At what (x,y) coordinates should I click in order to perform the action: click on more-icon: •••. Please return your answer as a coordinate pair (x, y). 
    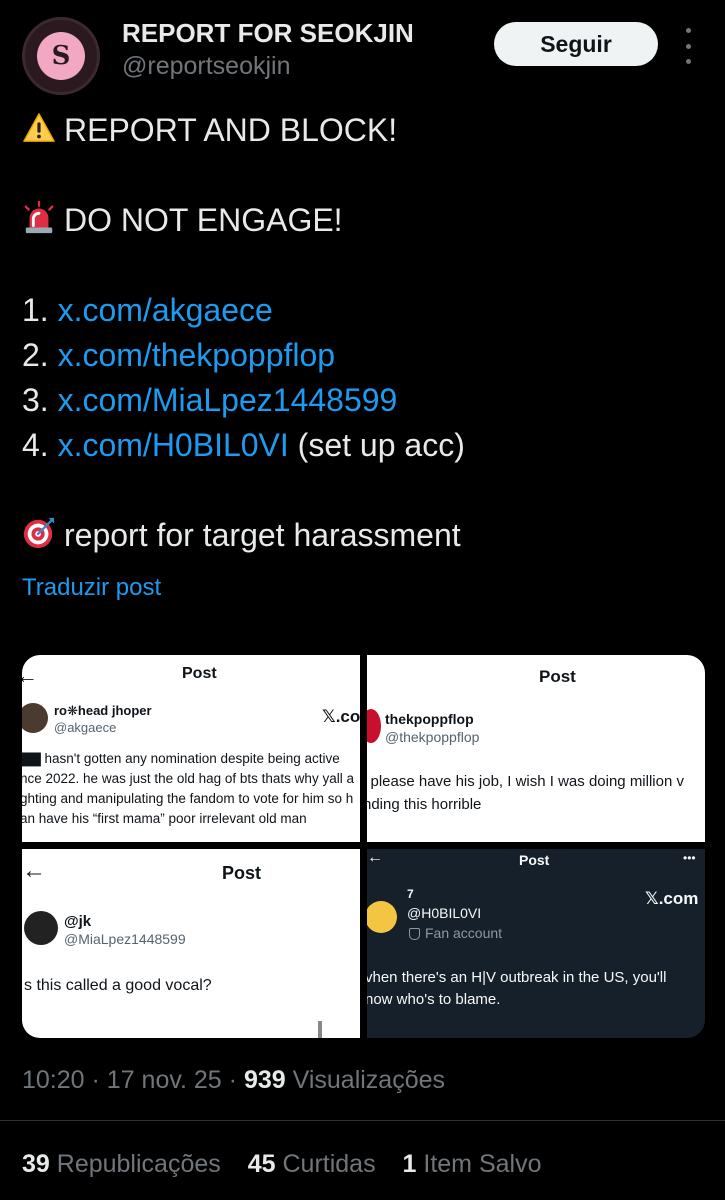
    Looking at the image, I should click on (689, 858).